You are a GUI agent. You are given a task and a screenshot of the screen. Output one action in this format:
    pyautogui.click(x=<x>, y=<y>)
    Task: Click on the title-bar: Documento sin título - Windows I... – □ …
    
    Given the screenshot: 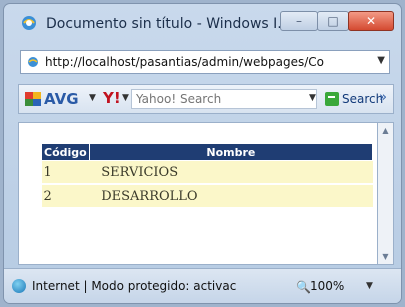 What is the action you would take?
    pyautogui.click(x=202, y=23)
    